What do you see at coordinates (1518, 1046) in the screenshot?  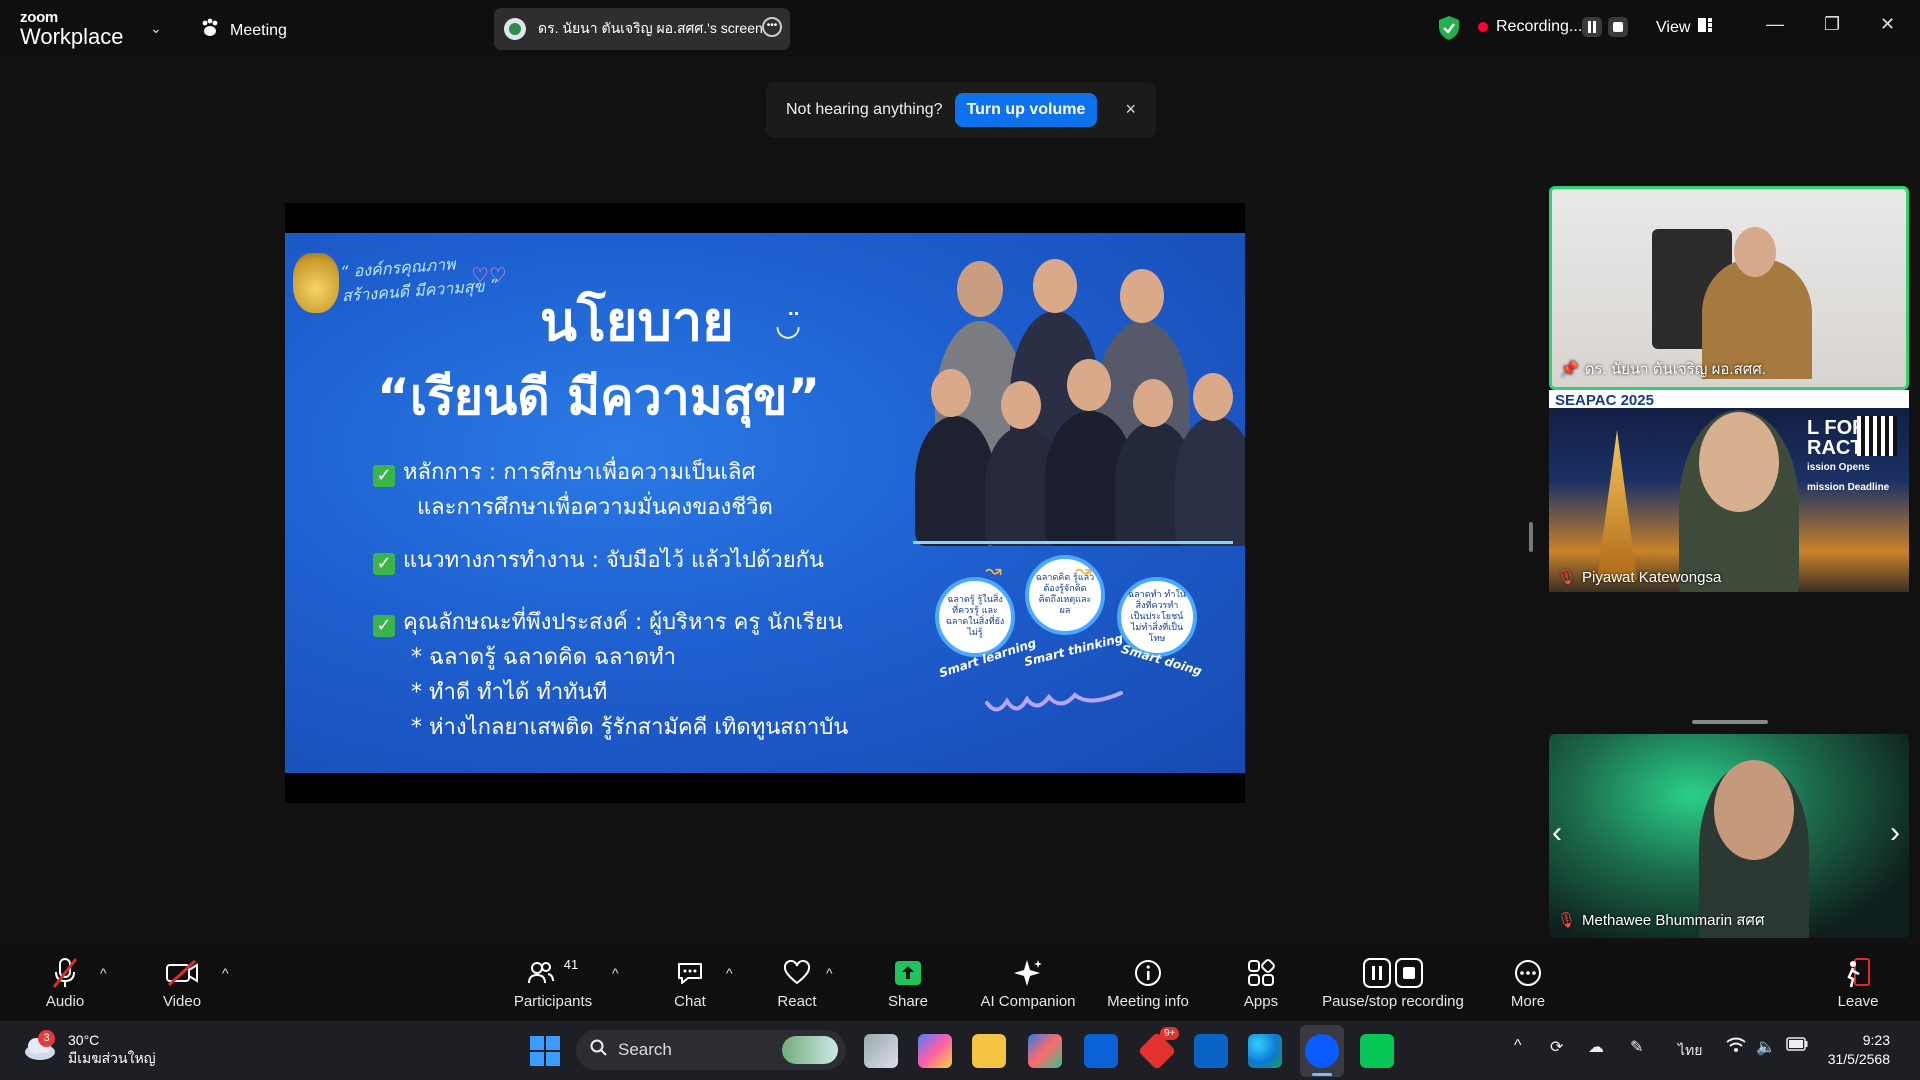 I see `show-hidden-icons-icon: ^` at bounding box center [1518, 1046].